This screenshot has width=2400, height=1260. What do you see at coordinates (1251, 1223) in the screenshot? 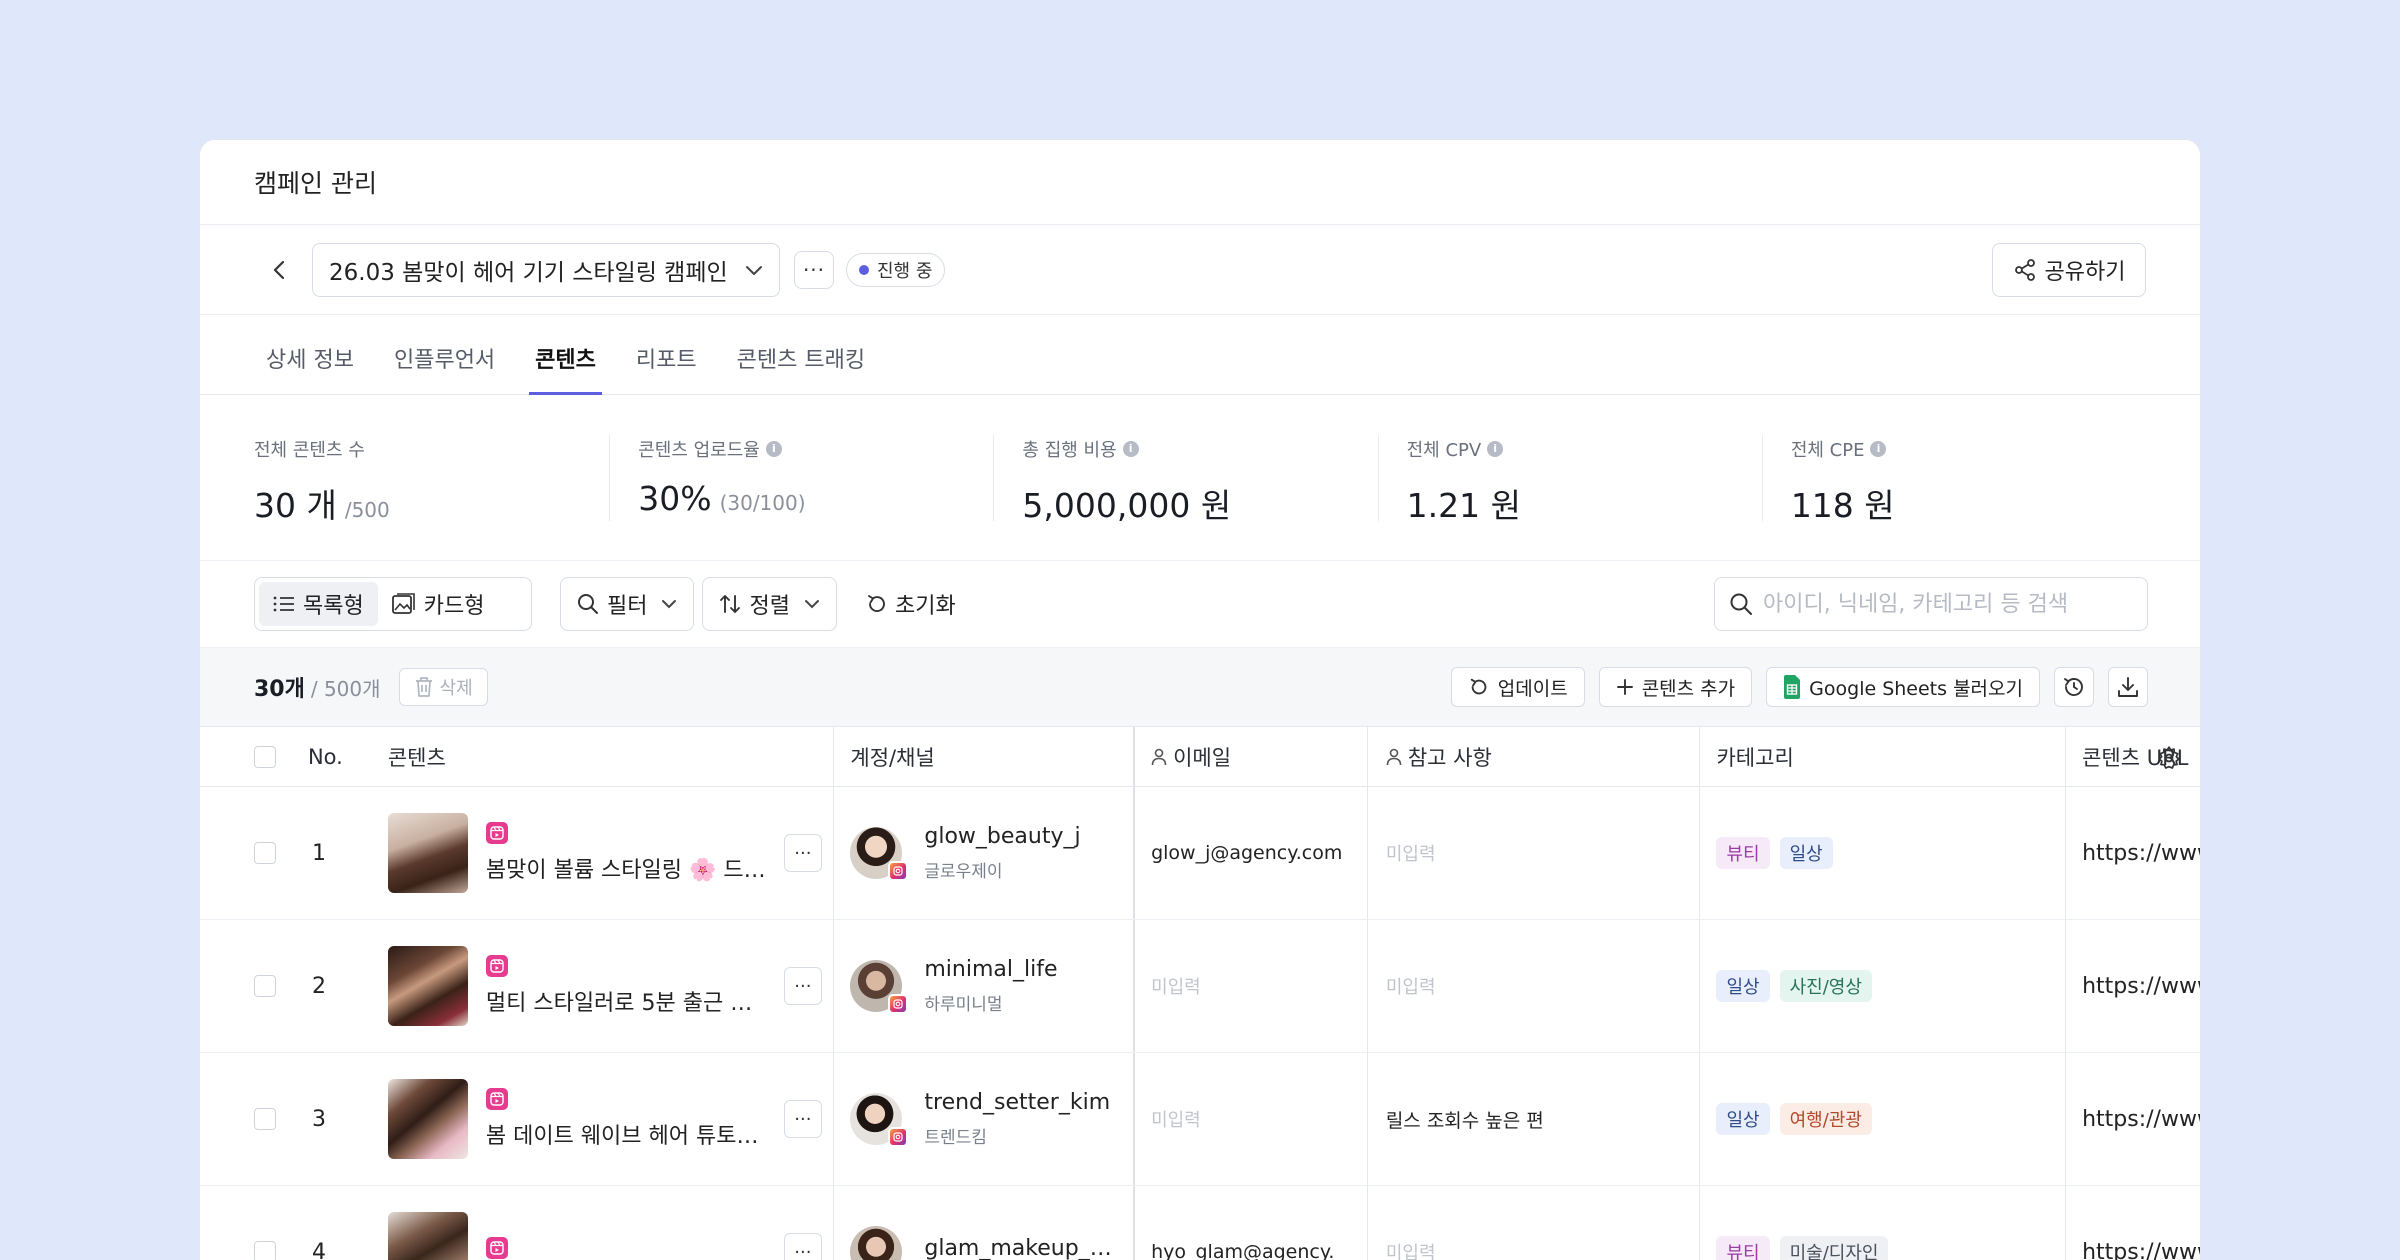
I see `email-cell: hyo_glam@agency.` at bounding box center [1251, 1223].